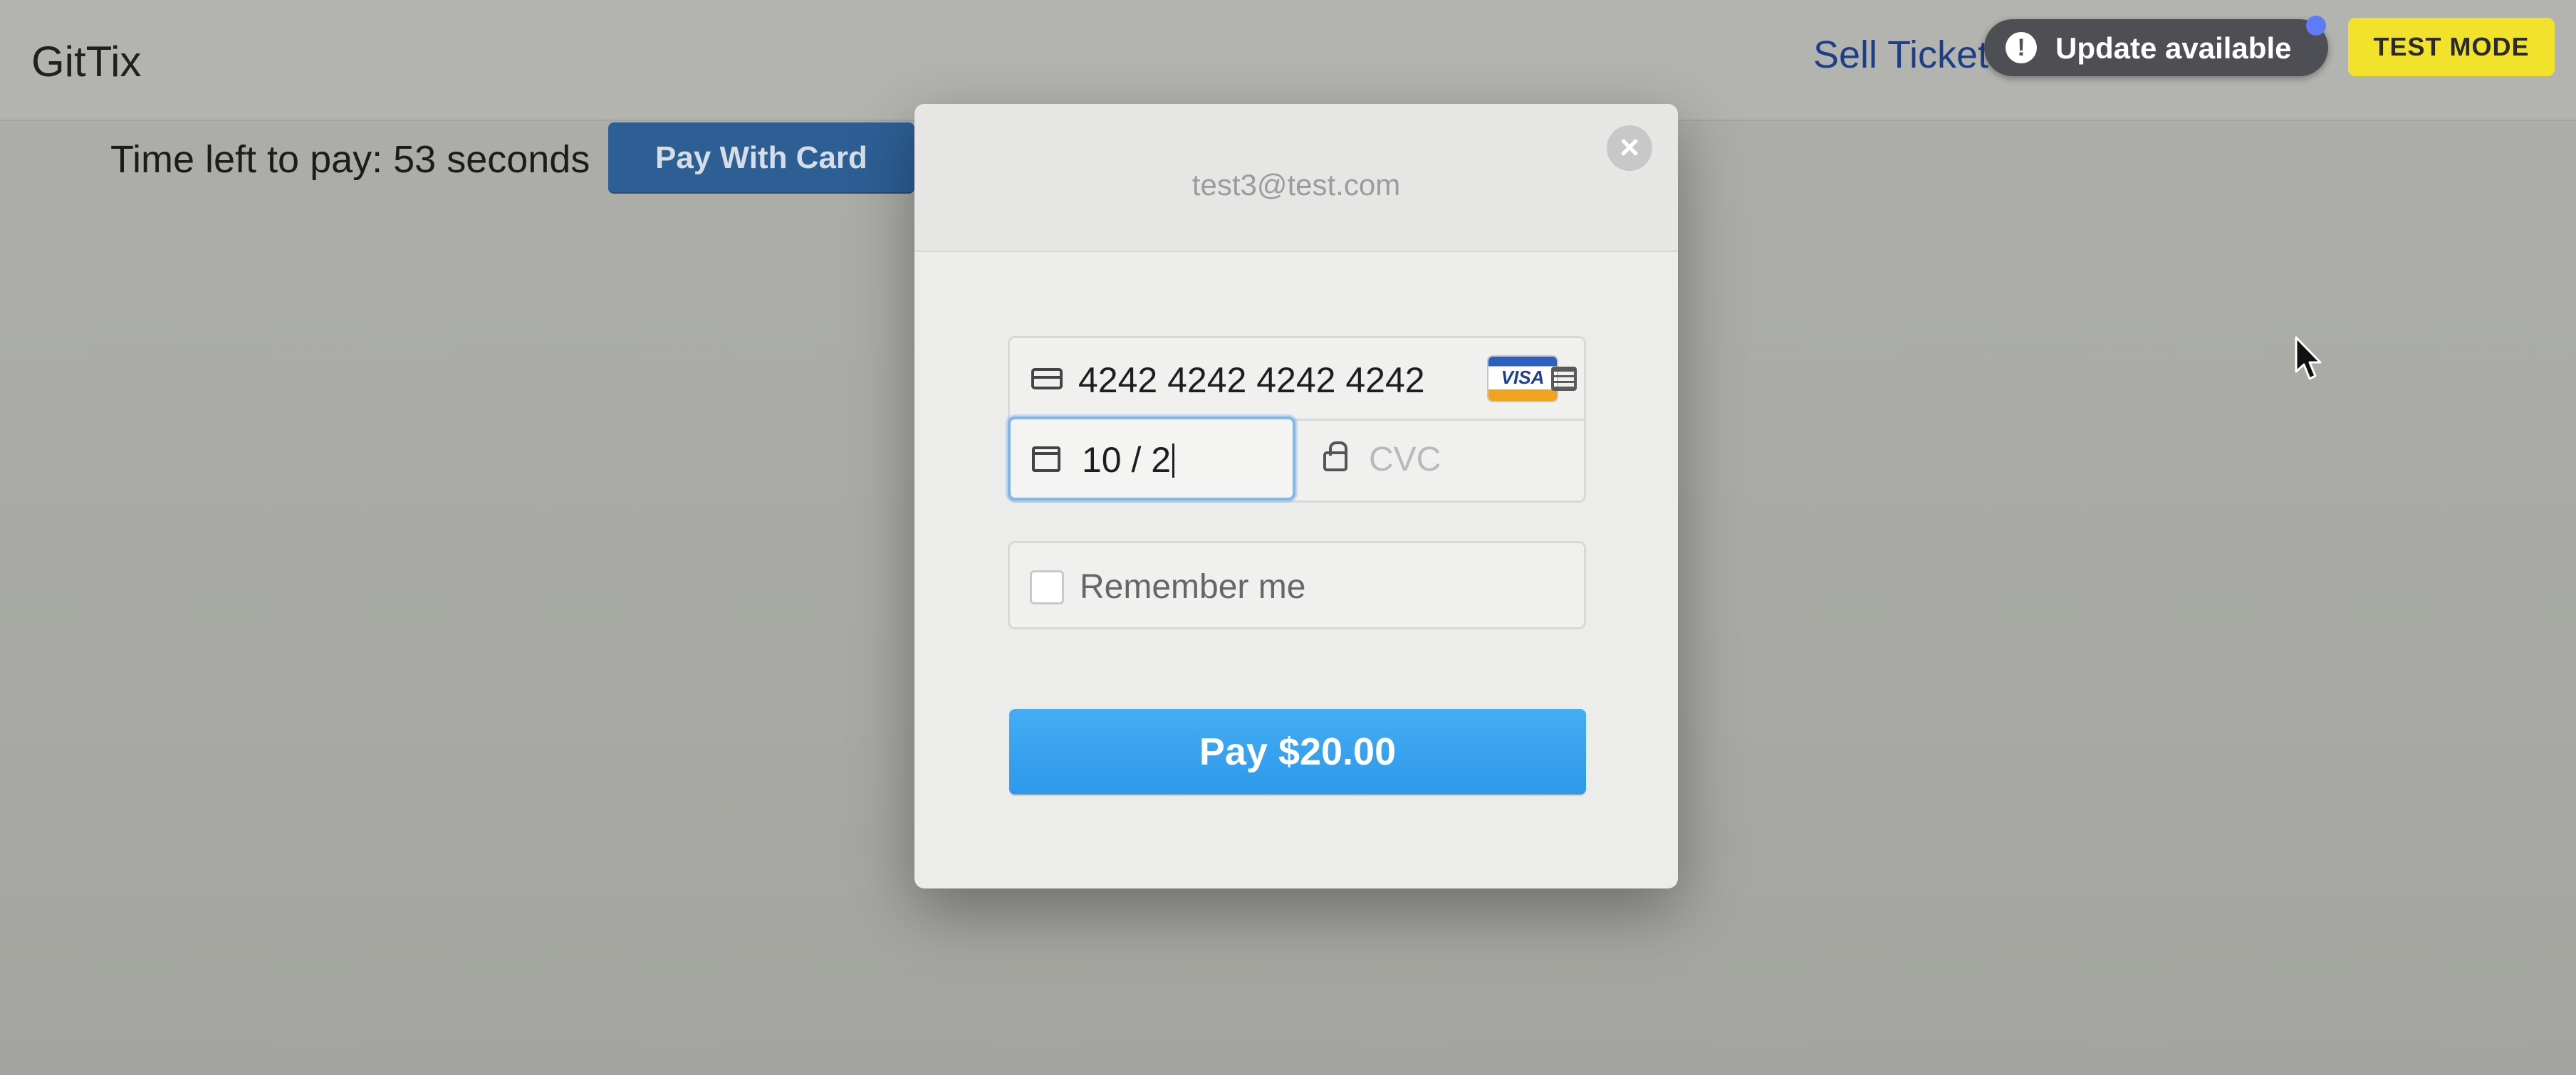  I want to click on update-available-button: ! Update available, so click(2156, 47).